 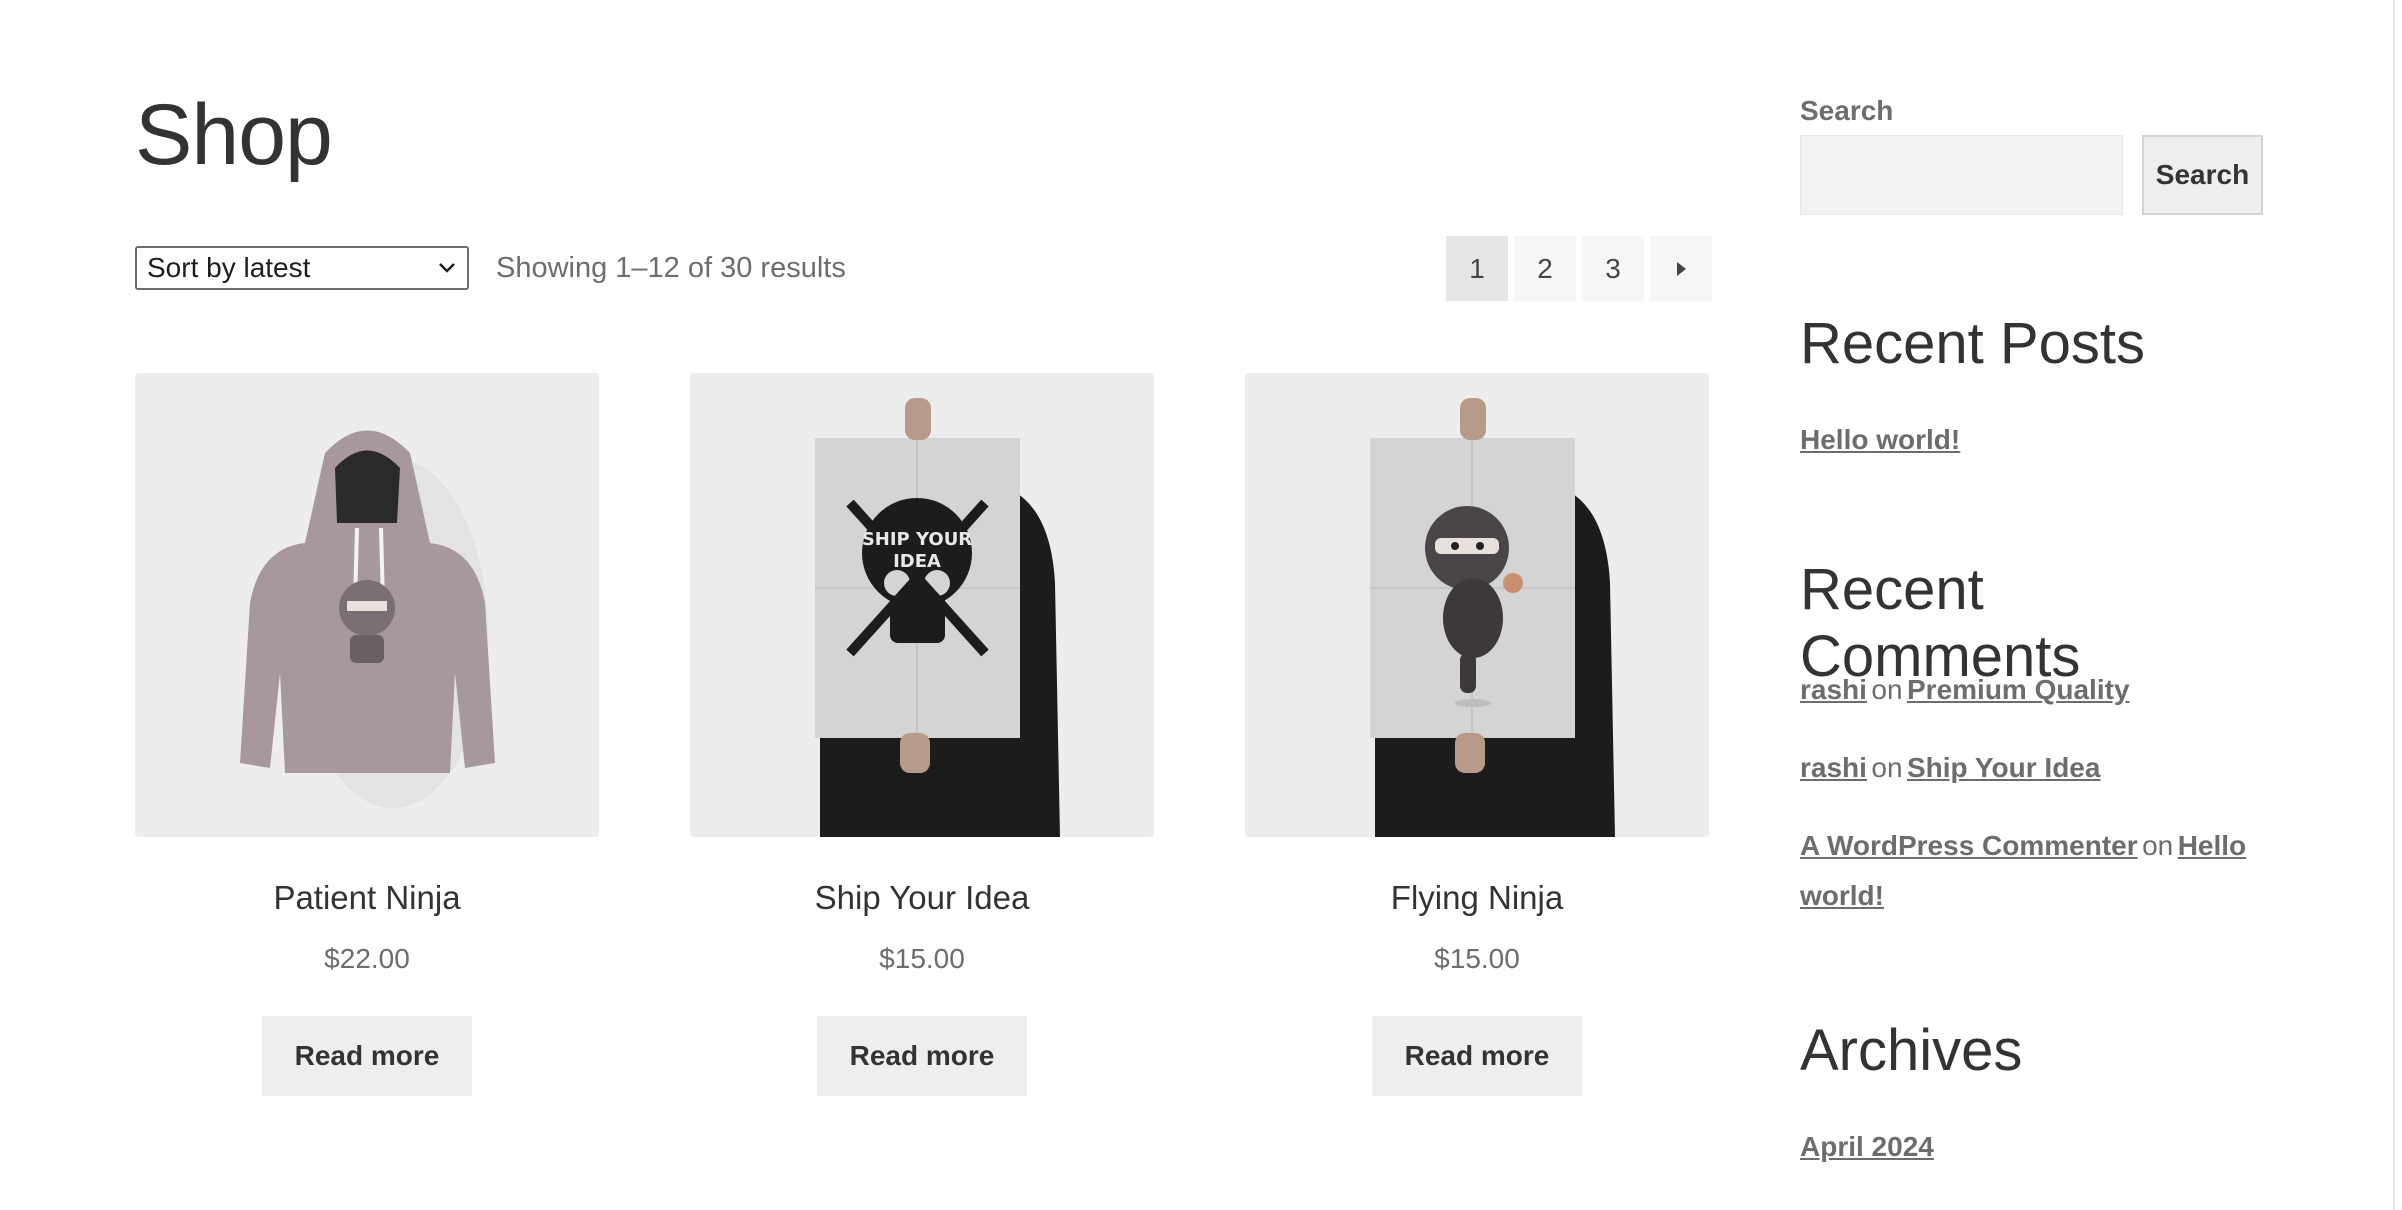 What do you see at coordinates (922, 898) in the screenshot?
I see `product-name: Ship Your Idea` at bounding box center [922, 898].